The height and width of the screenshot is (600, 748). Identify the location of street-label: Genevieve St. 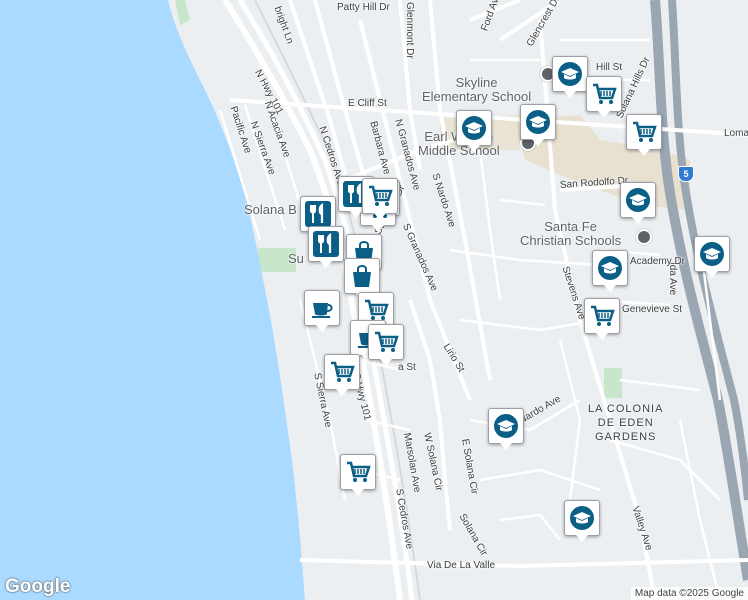
(652, 309).